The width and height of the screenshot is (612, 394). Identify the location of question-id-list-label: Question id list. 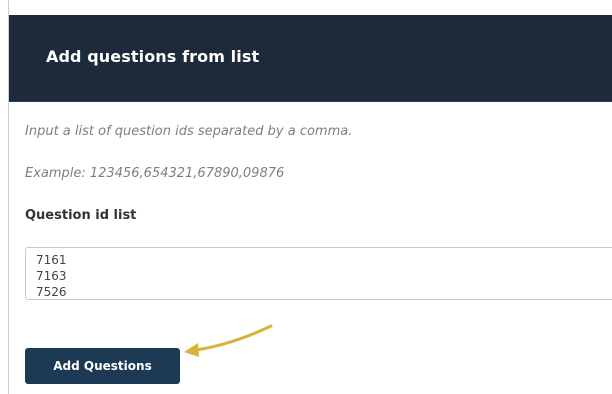
(81, 215).